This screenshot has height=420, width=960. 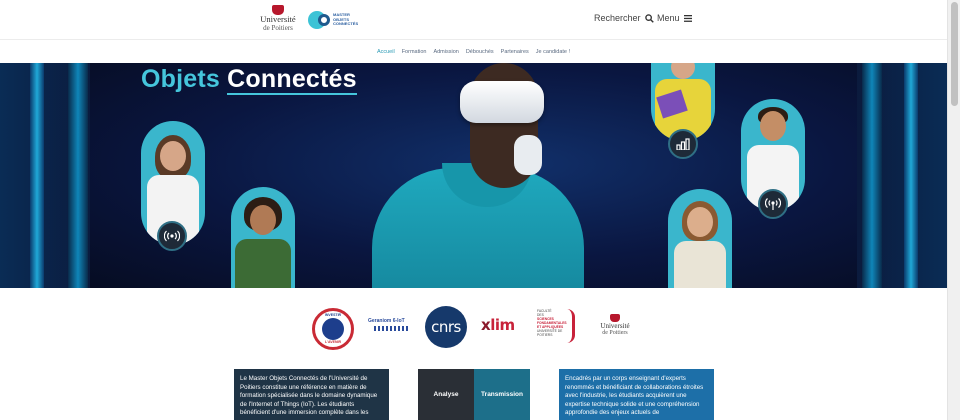 I want to click on cnrs-logo: cnrs, so click(x=446, y=327).